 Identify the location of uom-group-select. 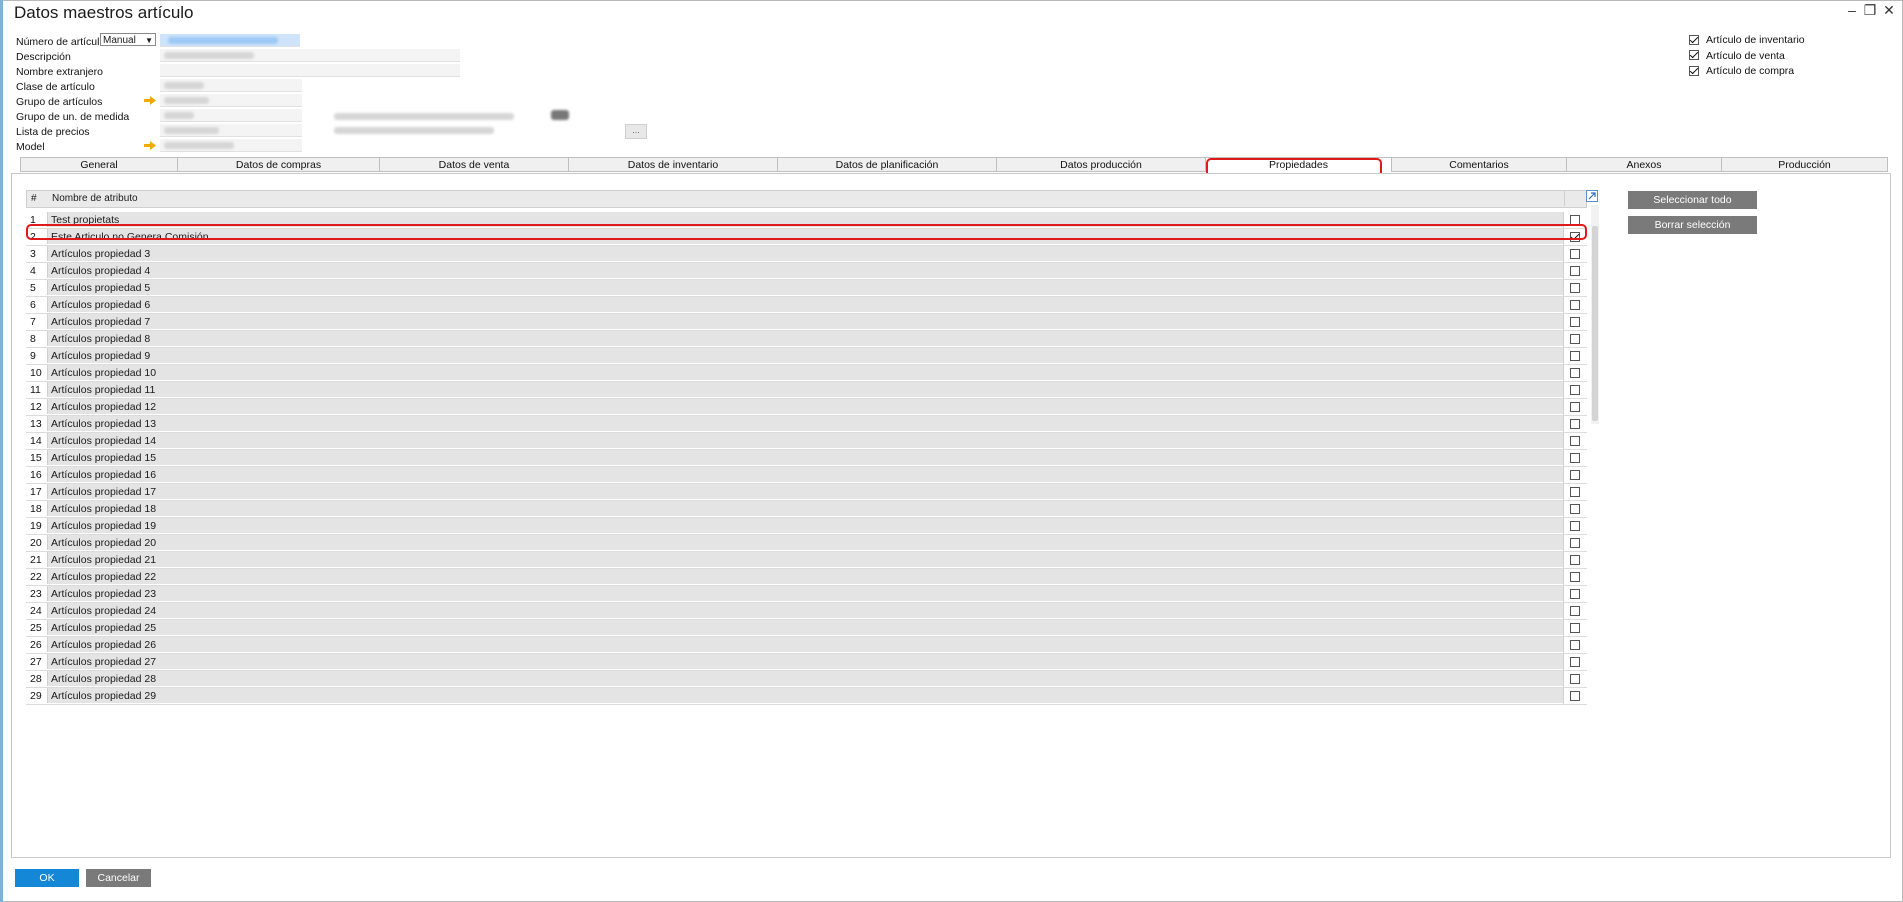
(231, 115).